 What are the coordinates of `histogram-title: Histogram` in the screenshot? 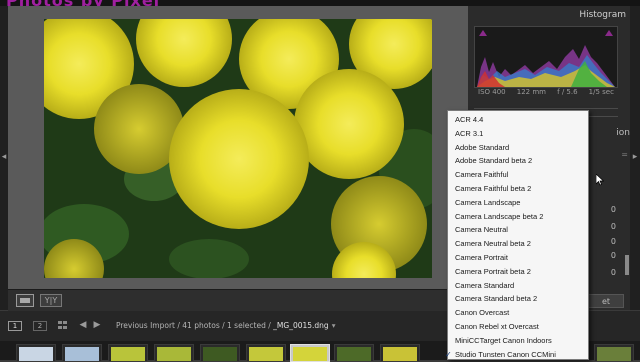 It's located at (549, 16).